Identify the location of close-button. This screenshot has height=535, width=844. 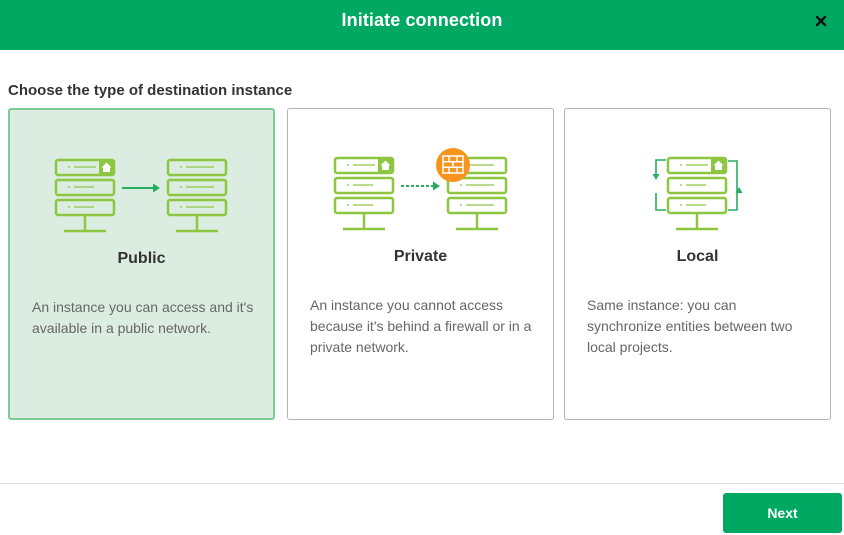
(821, 21).